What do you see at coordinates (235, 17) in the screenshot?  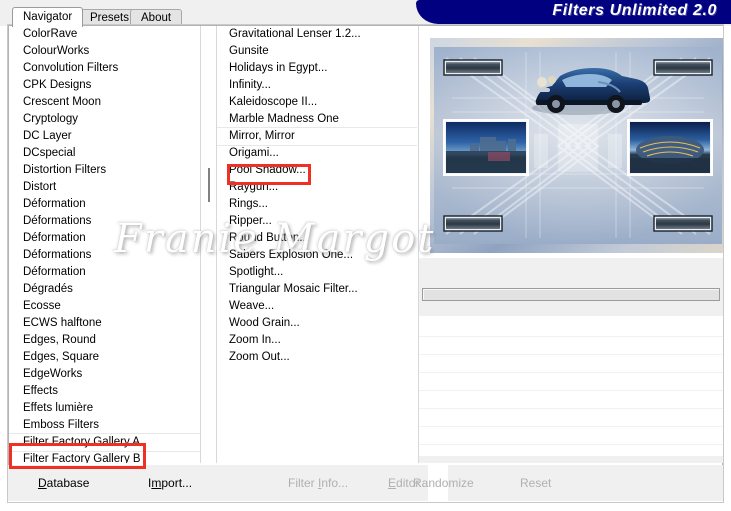 I see `tab-strip: Navigator Presets About` at bounding box center [235, 17].